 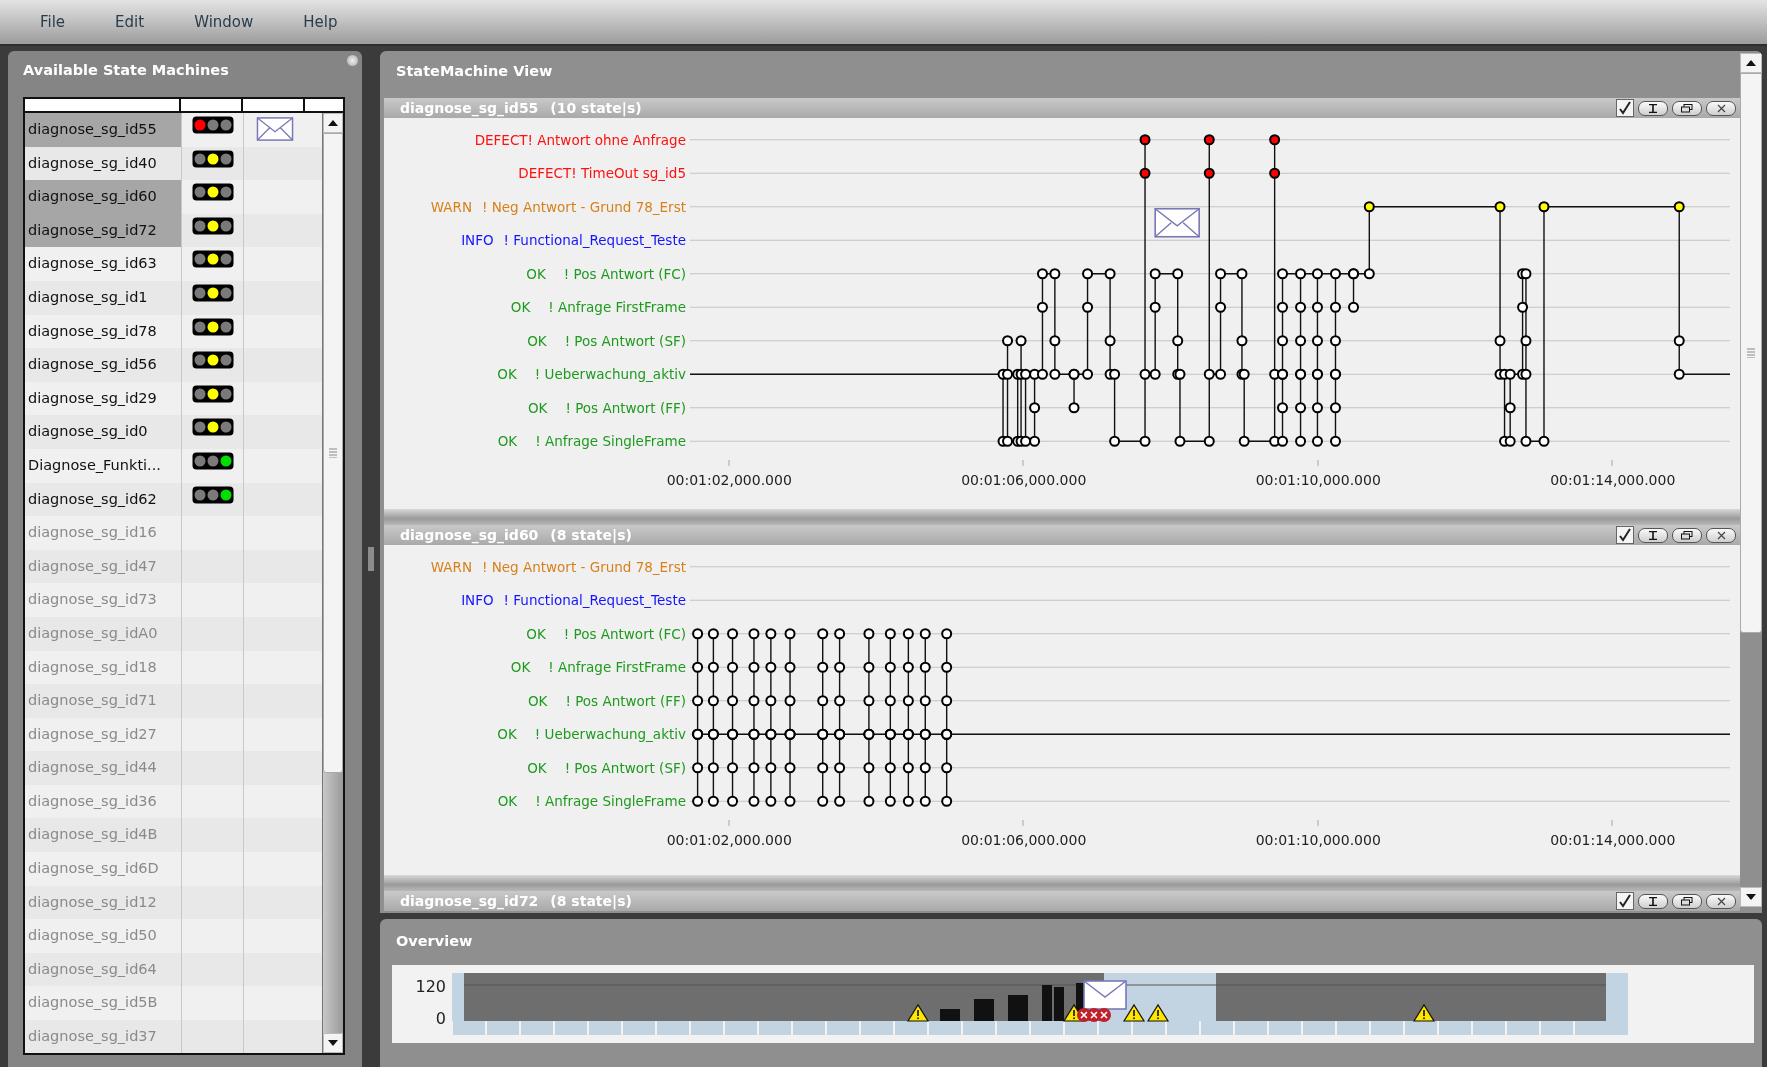 What do you see at coordinates (322, 22) in the screenshot?
I see `menu-item: Help` at bounding box center [322, 22].